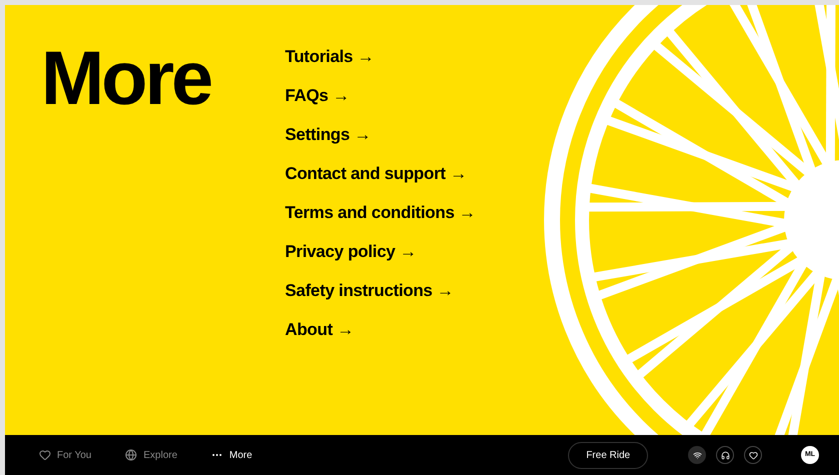 This screenshot has height=475, width=839. Describe the element at coordinates (380, 213) in the screenshot. I see `menu-link: Terms and conditions →` at that location.